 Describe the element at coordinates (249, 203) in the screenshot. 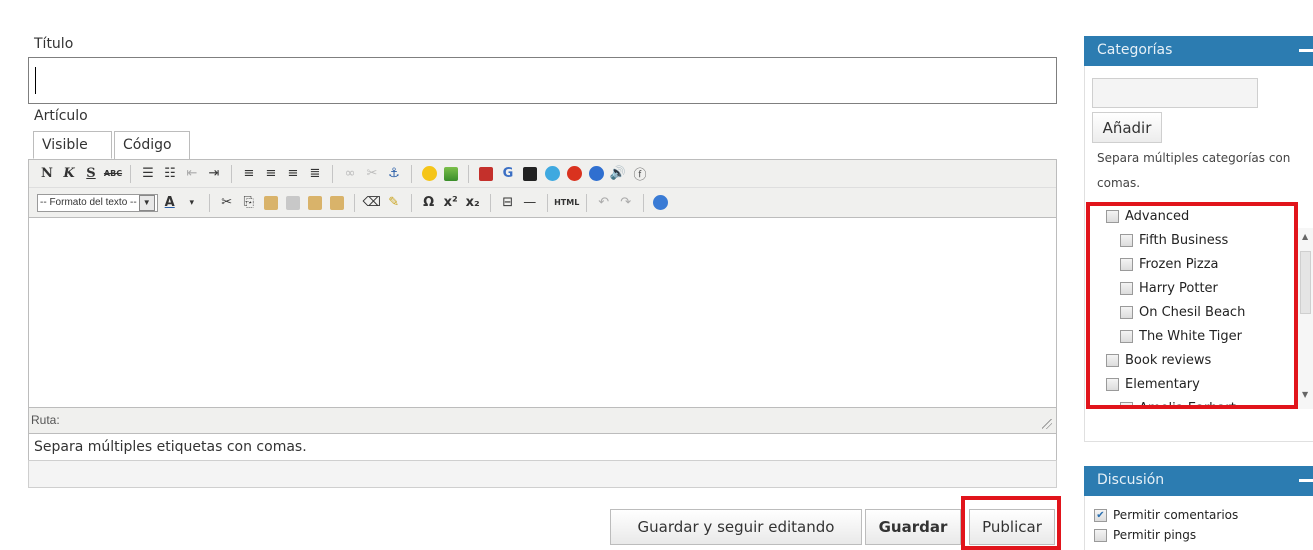

I see `copy-icon: ⎘` at that location.